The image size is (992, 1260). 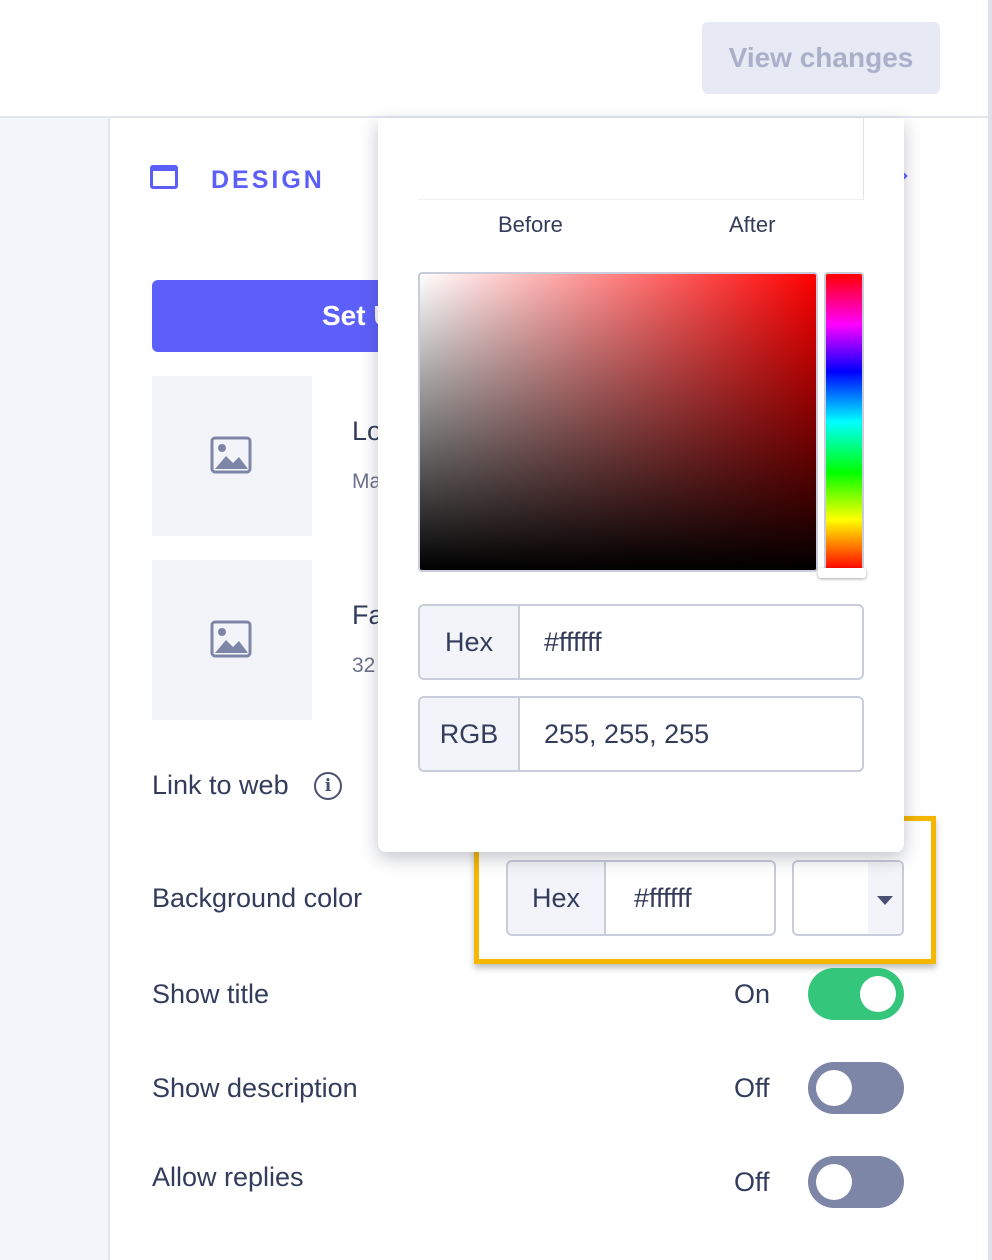 I want to click on show-description-toggle, so click(x=856, y=1088).